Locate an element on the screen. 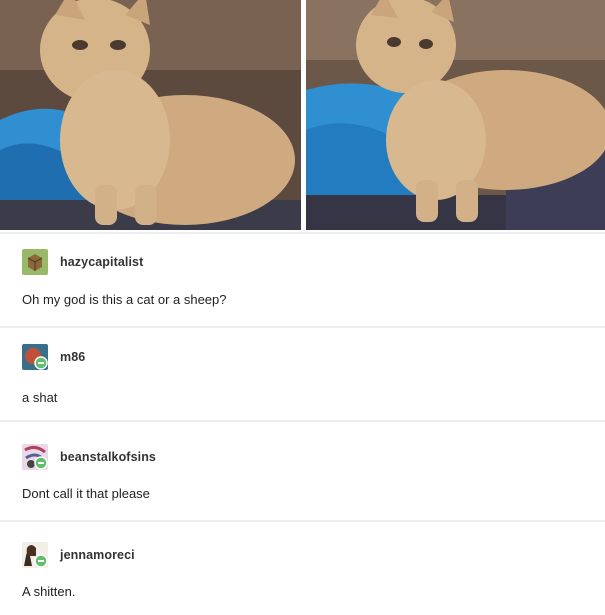  username: hazycapitalist is located at coordinates (101, 262).